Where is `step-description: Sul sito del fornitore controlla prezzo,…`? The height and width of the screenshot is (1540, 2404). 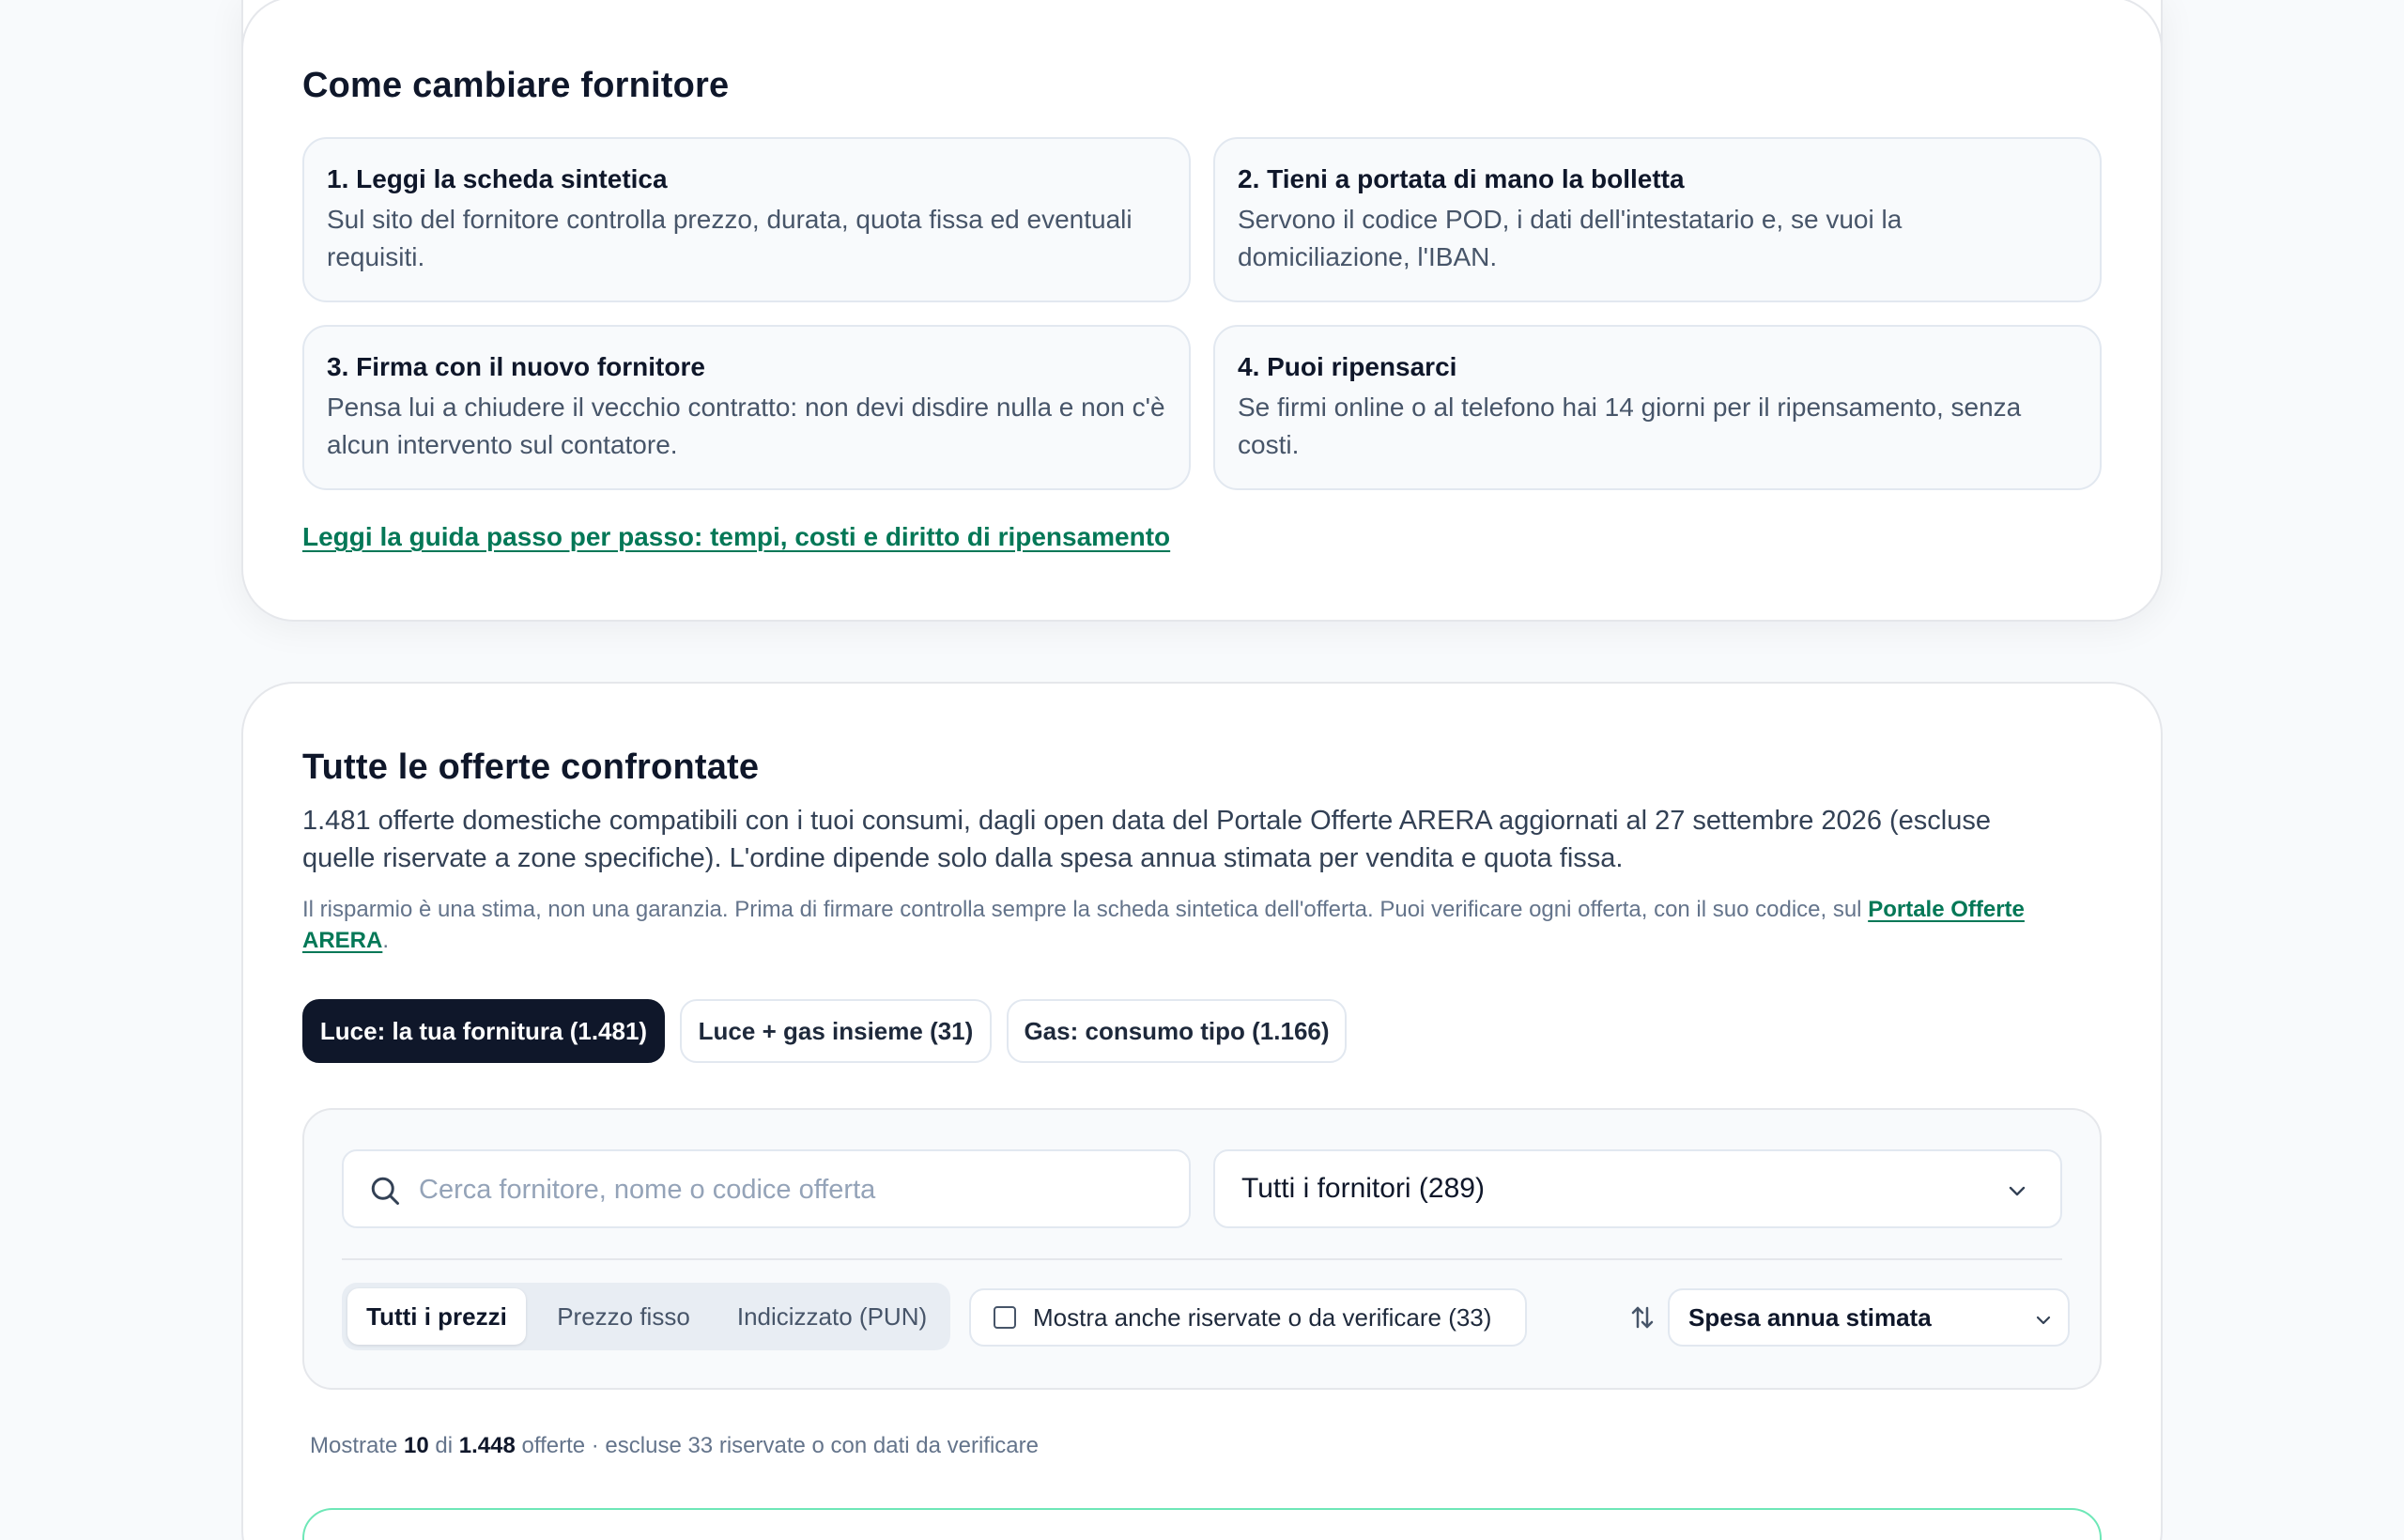
step-description: Sul sito del fornitore controlla prezzo,… is located at coordinates (730, 238).